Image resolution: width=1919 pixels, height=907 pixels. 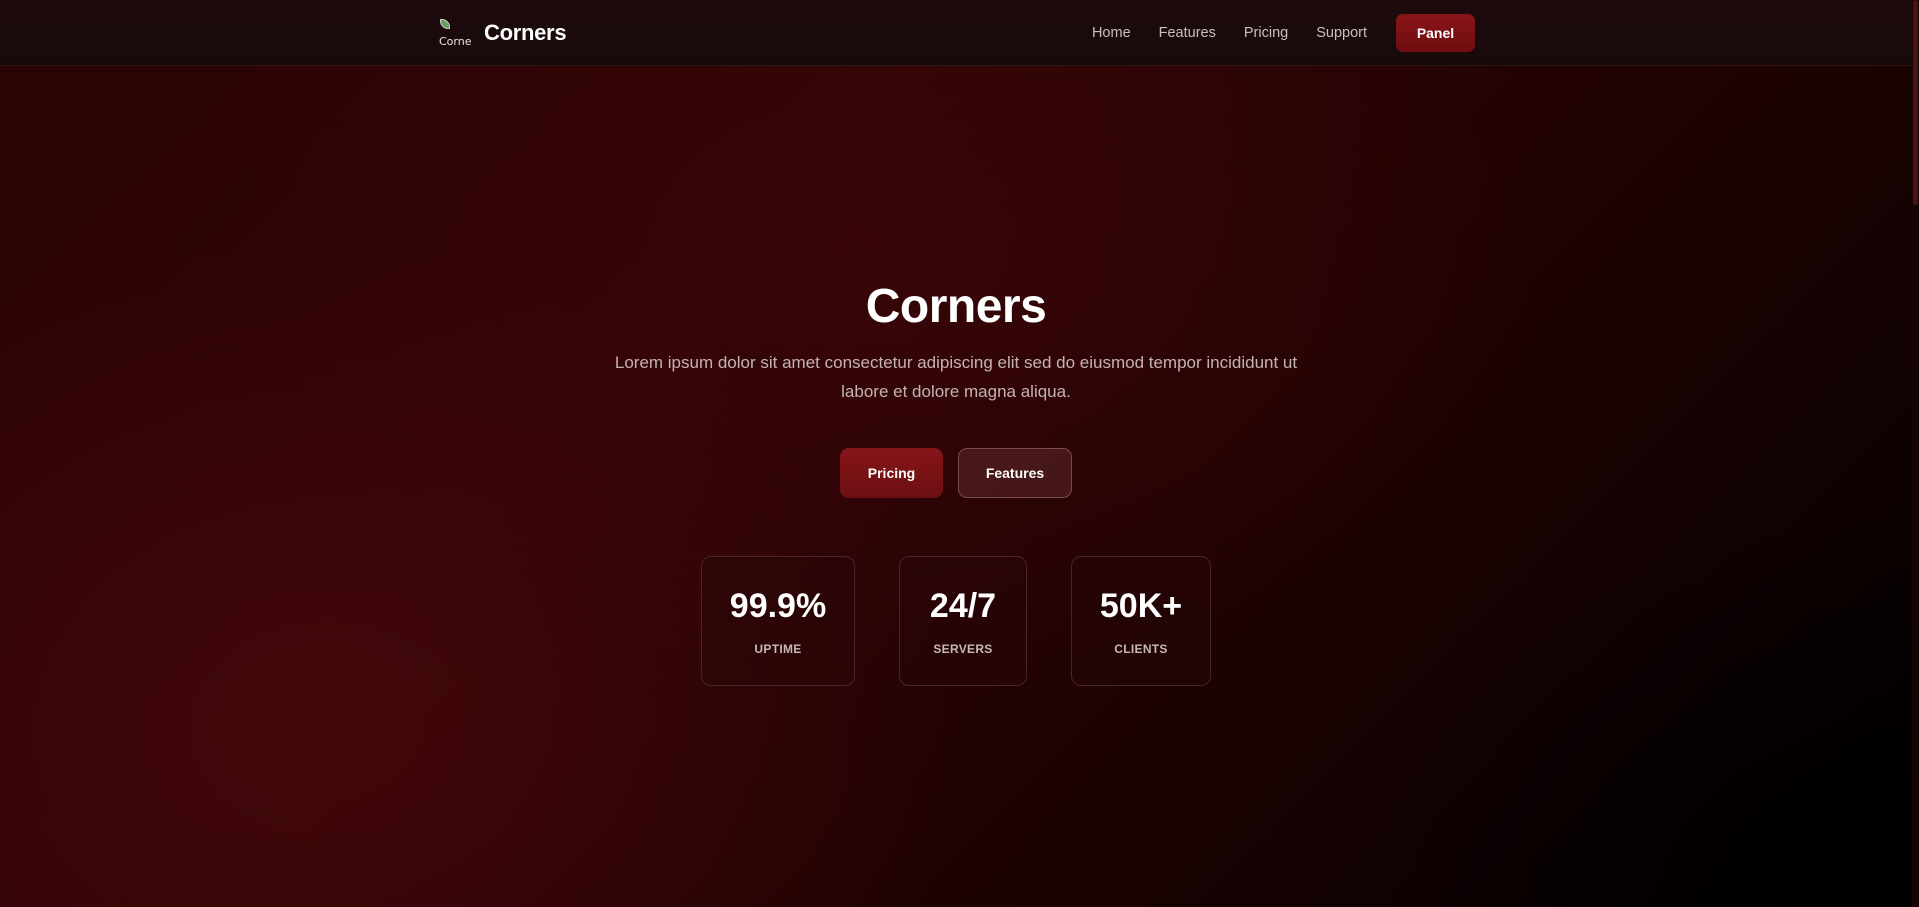 I want to click on stat-card-clients: 50K+ CLIENTS, so click(x=1141, y=621).